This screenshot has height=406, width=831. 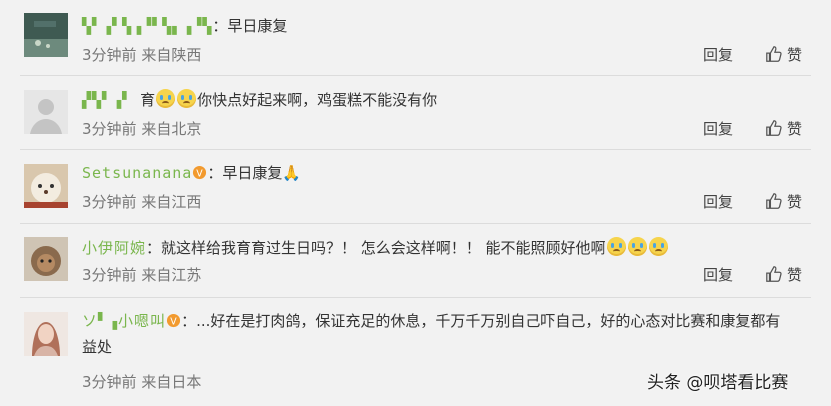 I want to click on comment-meta: 3分钟前 来自日本, so click(x=141, y=382).